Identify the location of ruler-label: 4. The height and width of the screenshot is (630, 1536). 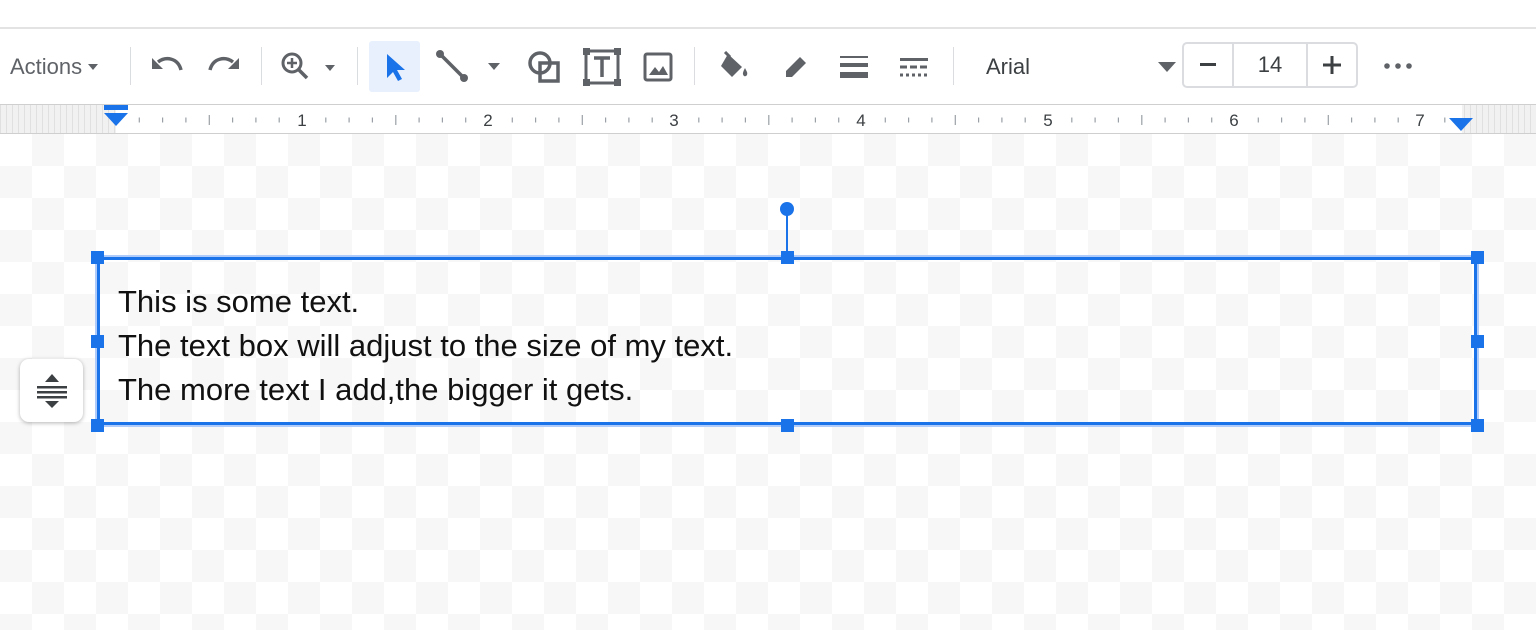
(860, 120).